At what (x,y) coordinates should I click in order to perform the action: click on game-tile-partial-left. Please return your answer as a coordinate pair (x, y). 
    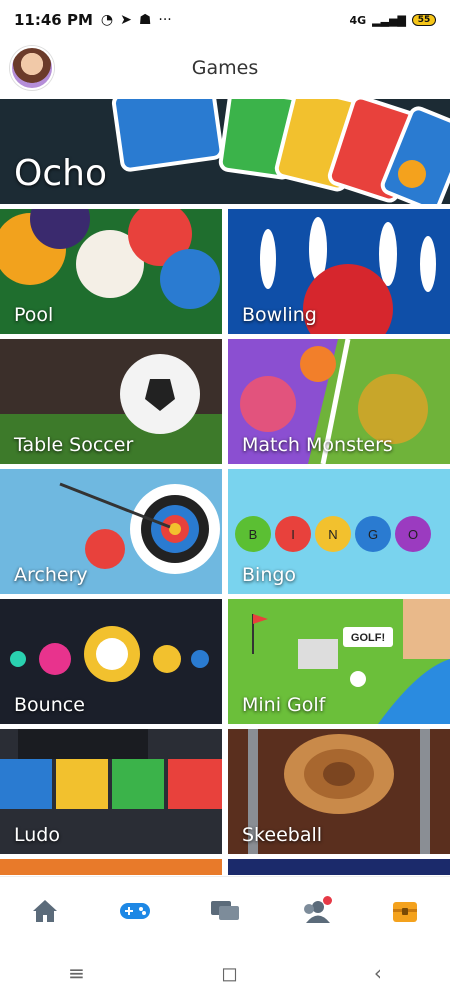
    Looking at the image, I should click on (111, 867).